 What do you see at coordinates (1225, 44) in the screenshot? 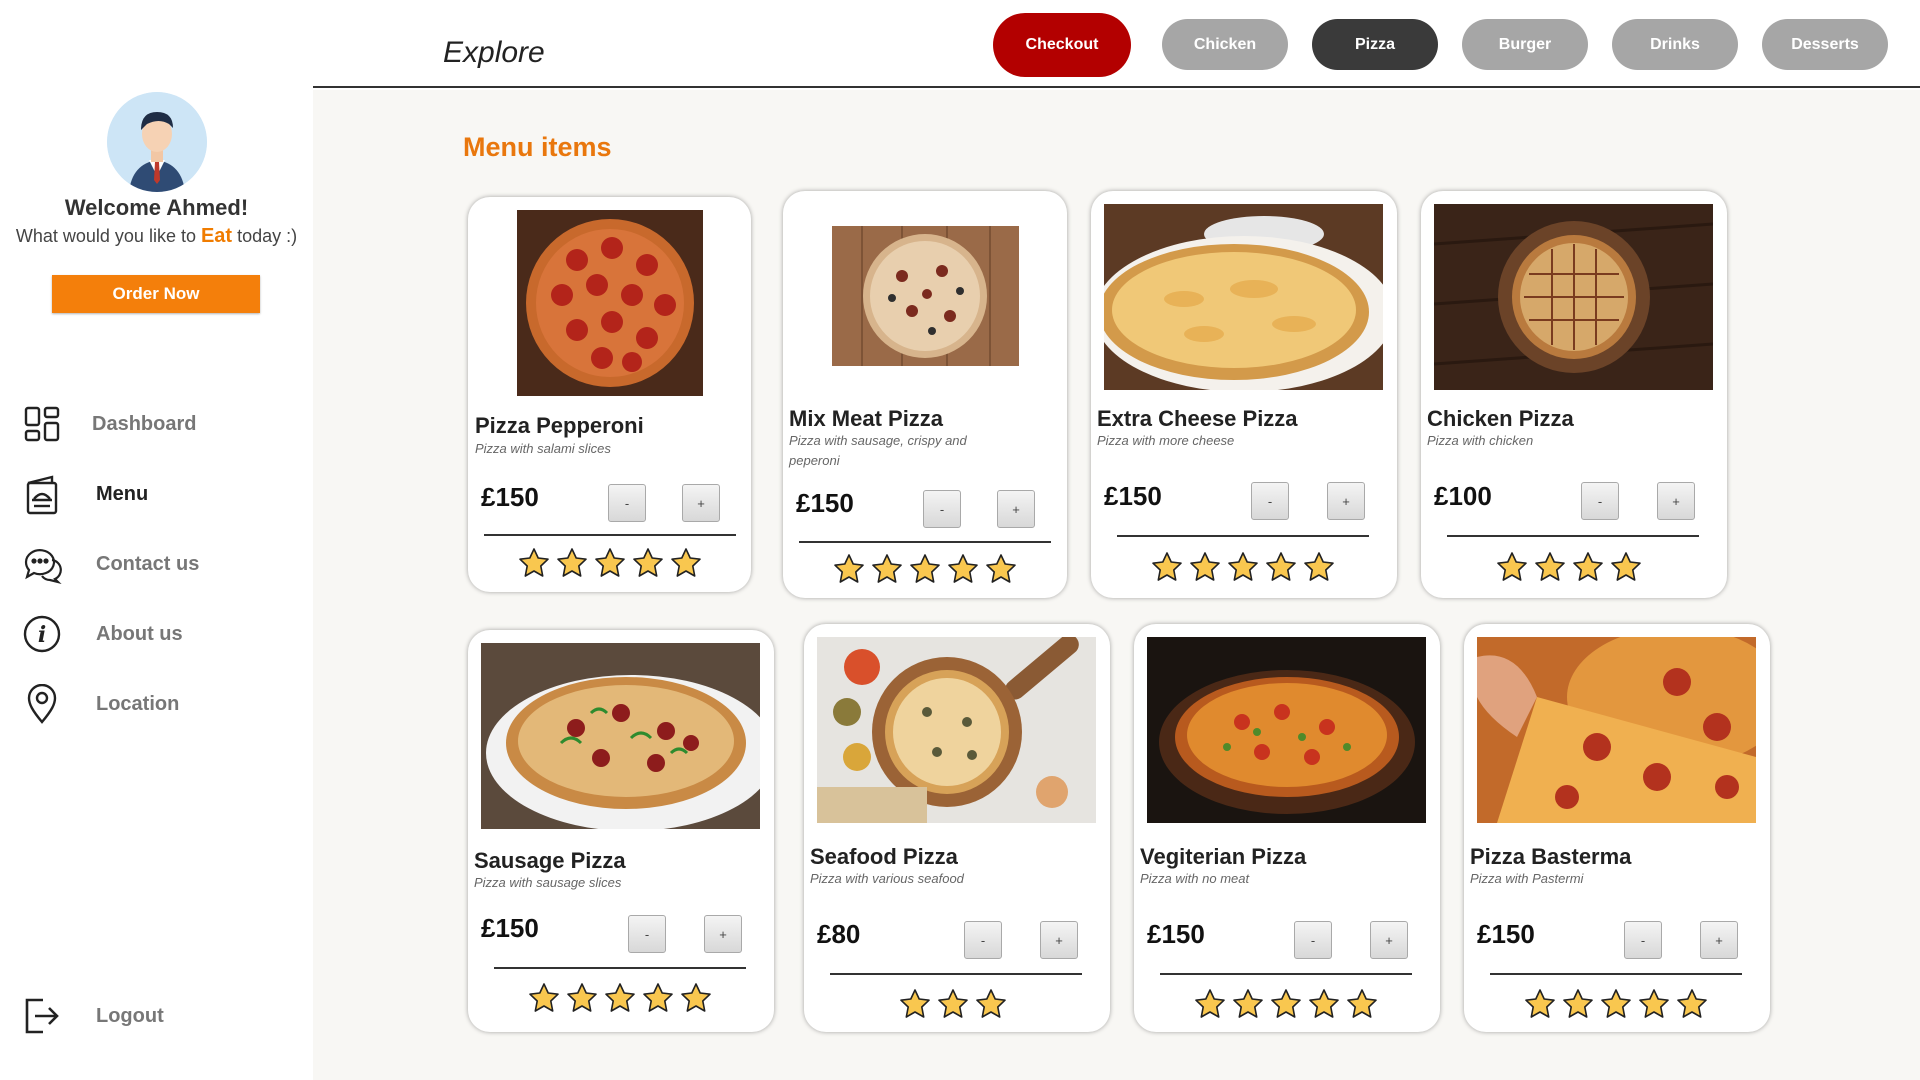
I see `tab-chicken: Chicken` at bounding box center [1225, 44].